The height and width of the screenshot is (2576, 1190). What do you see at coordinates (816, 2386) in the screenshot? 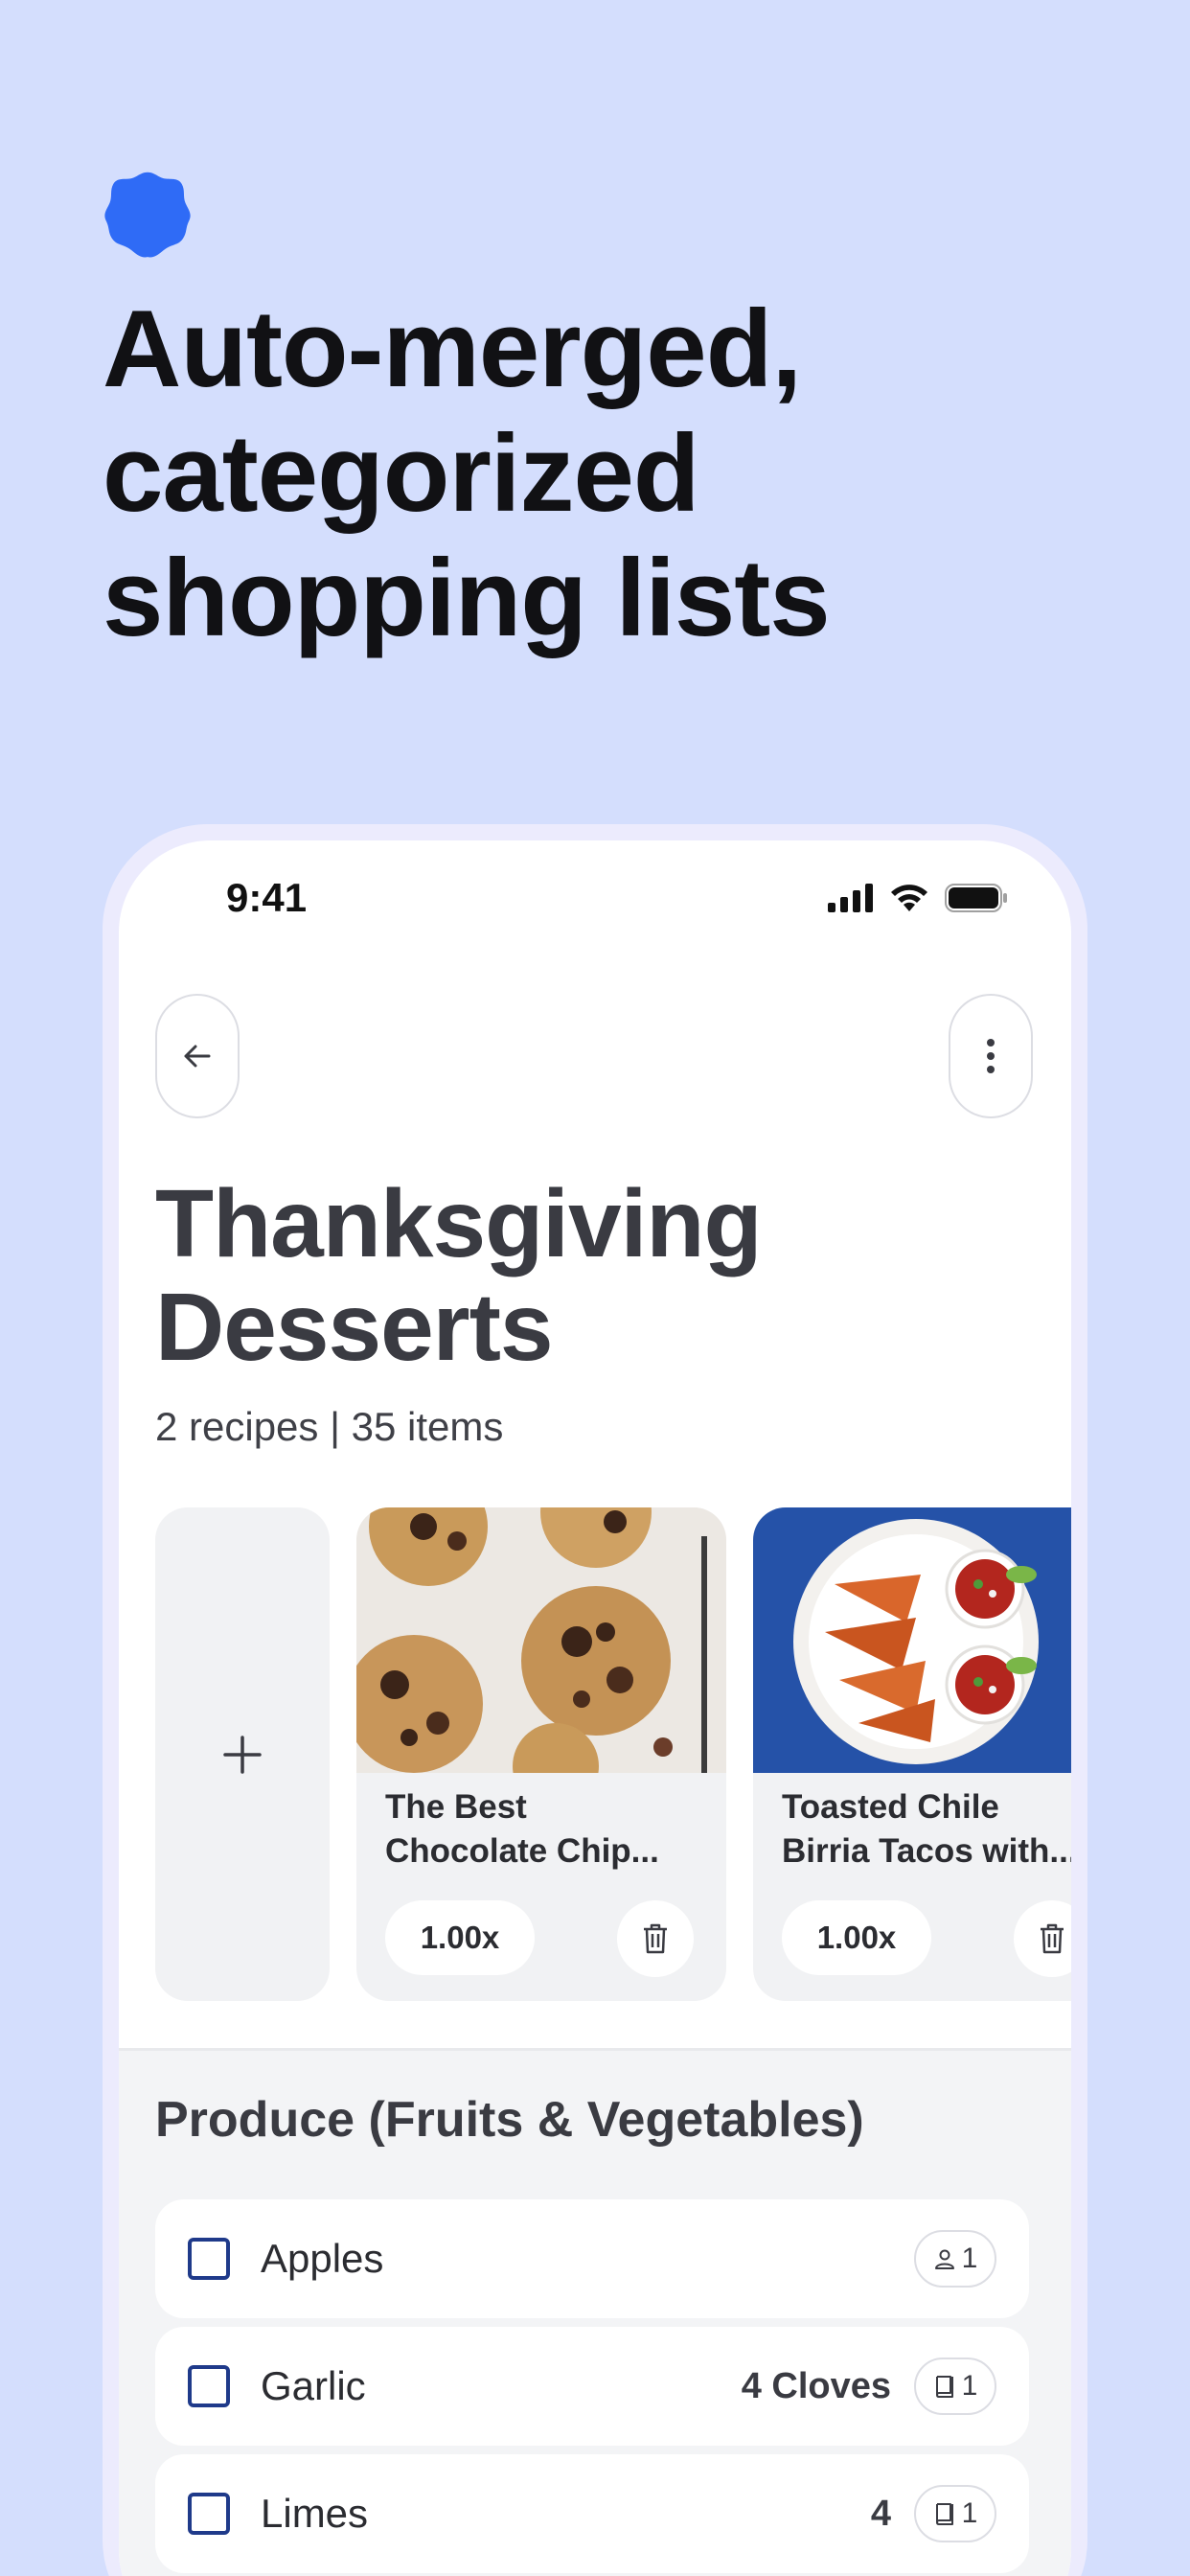
I see `item-quantity: 4 Cloves` at bounding box center [816, 2386].